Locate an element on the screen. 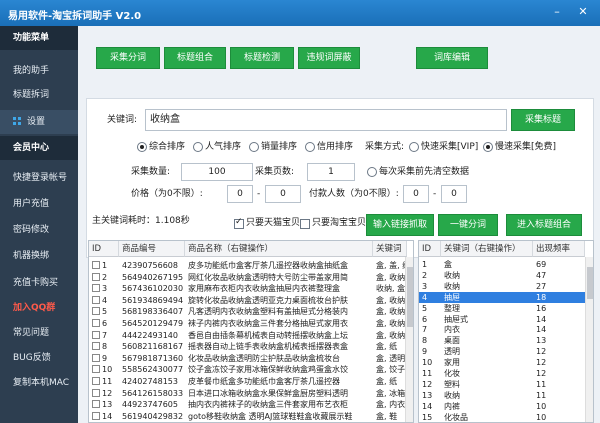 Image resolution: width=600 pixels, height=423 pixels. collect-titles-button: 采集标题 is located at coordinates (543, 120).